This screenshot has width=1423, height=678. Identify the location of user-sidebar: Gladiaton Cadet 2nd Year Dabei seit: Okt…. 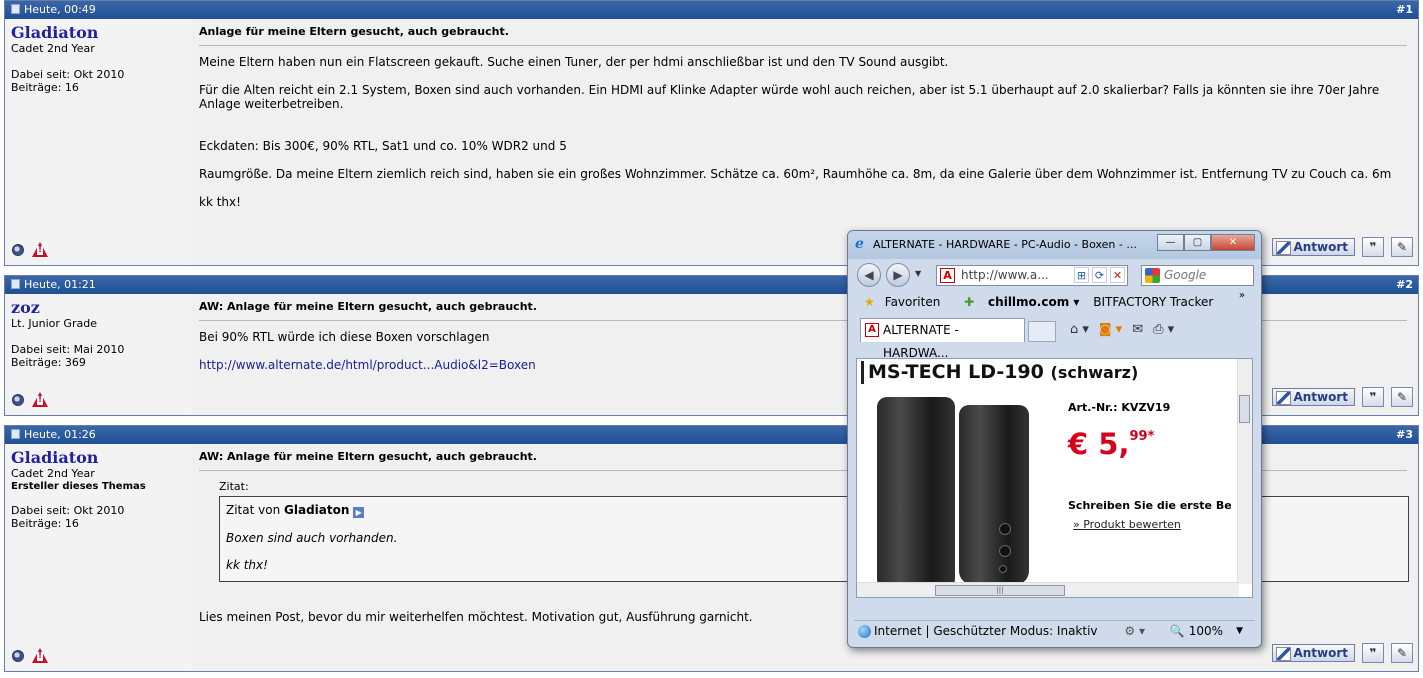
(98, 142).